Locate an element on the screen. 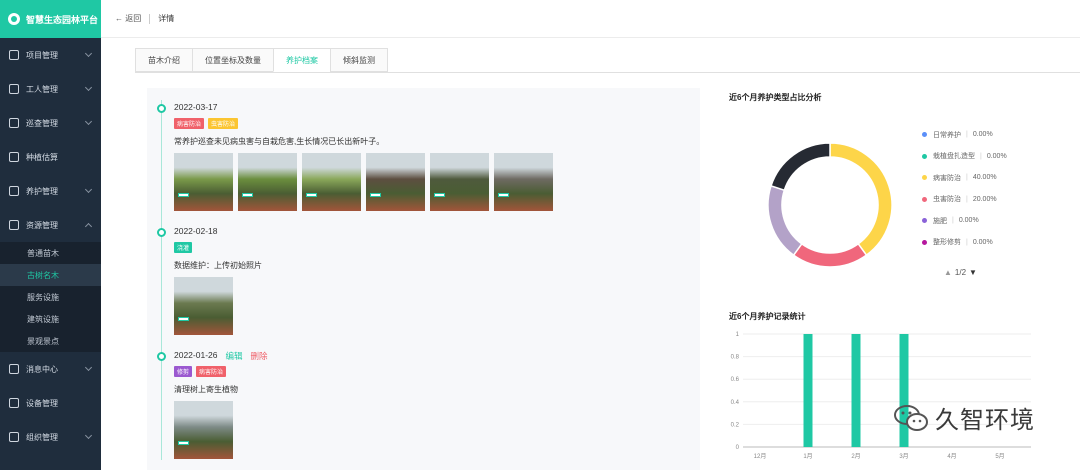  sidebar-item-top-4: 养护管理 is located at coordinates (50, 191).